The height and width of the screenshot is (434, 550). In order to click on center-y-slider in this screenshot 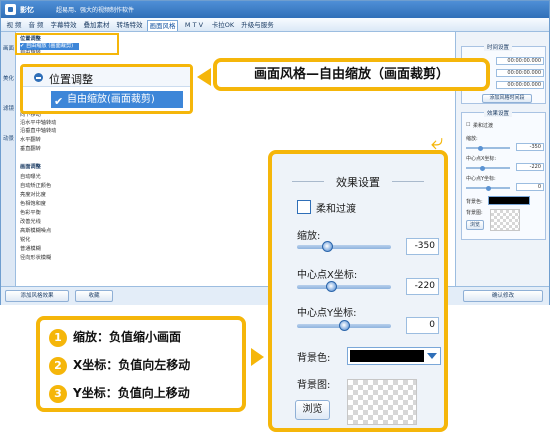, I will do `click(488, 188)`.